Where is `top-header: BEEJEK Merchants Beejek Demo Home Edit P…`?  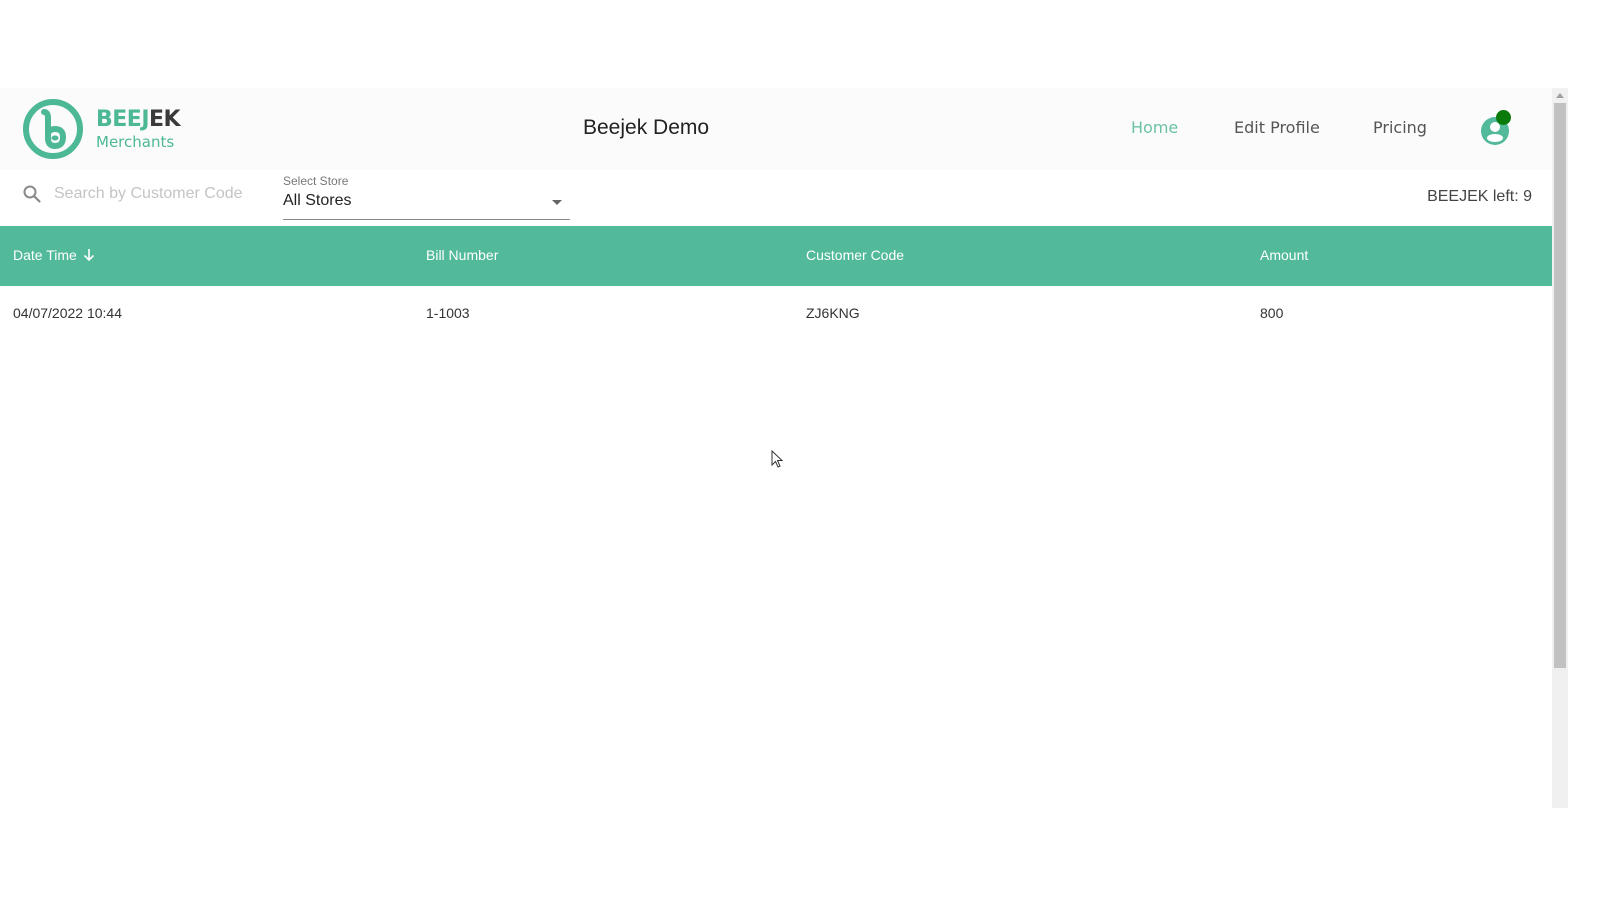
top-header: BEEJEK Merchants Beejek Demo Home Edit P… is located at coordinates (776, 129).